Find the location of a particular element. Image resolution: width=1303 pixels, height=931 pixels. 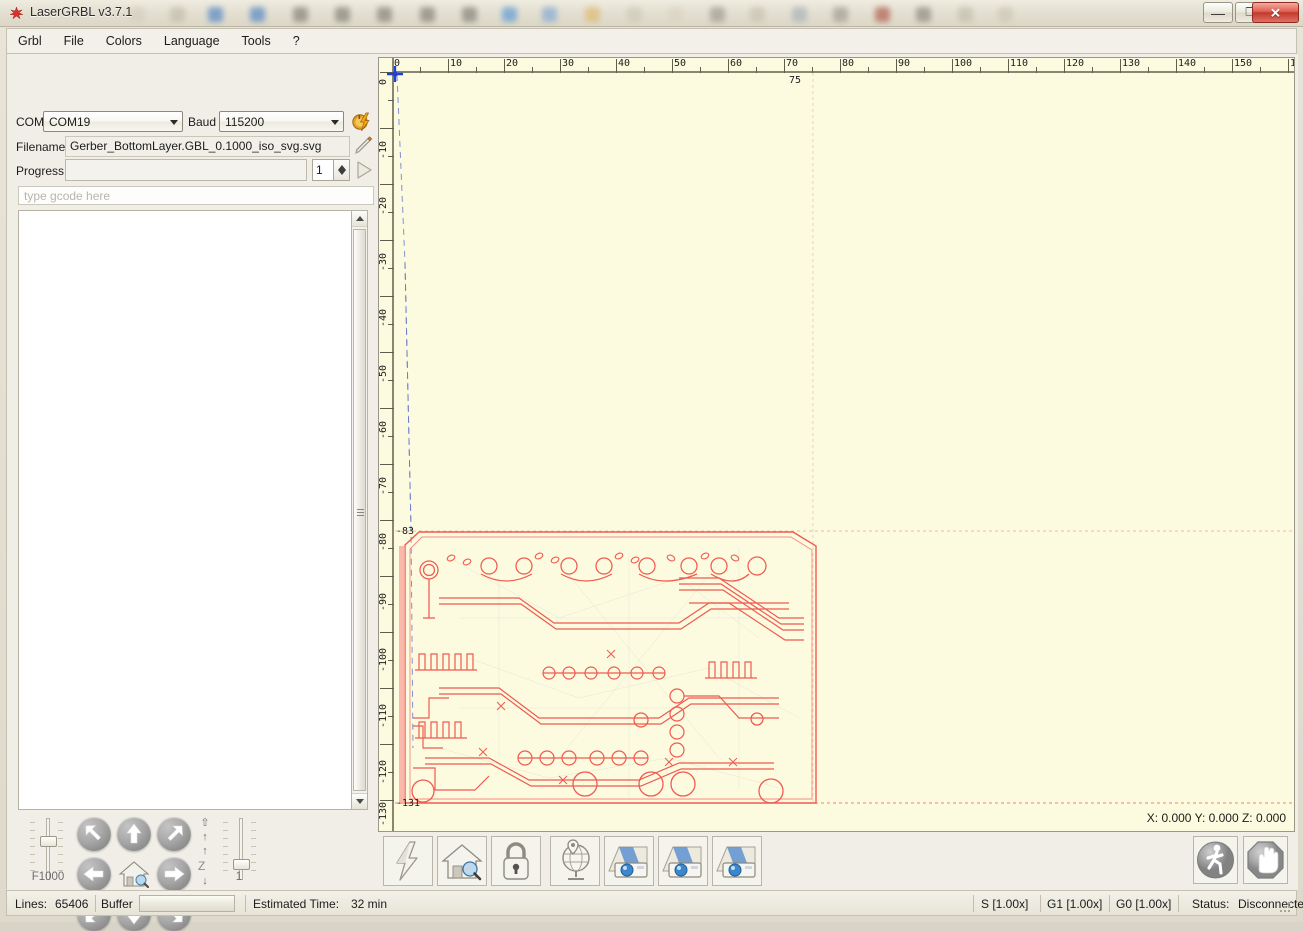

ruler-h-label-140: 140 is located at coordinates (1187, 63).